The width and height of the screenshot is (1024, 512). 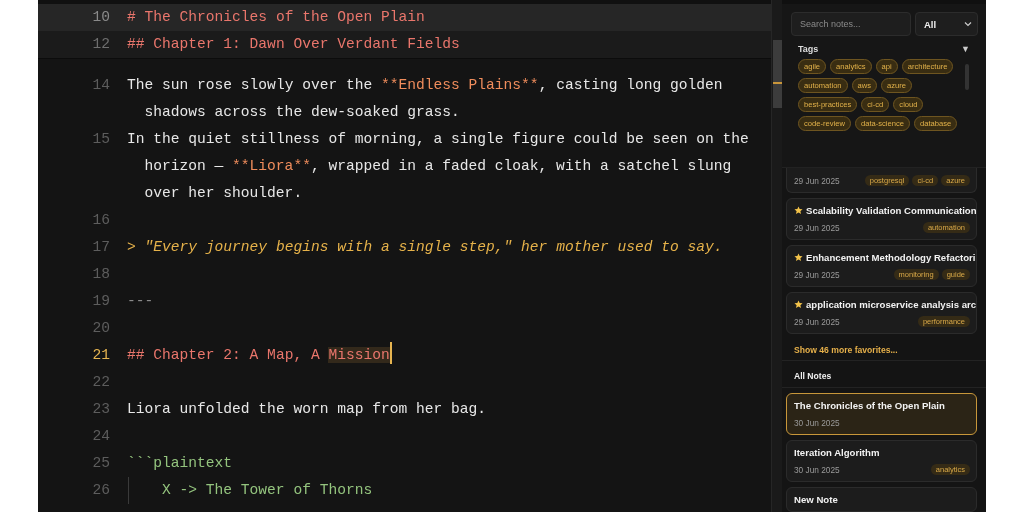 I want to click on note-title: The Chronicles of the Open Plain, so click(x=869, y=405).